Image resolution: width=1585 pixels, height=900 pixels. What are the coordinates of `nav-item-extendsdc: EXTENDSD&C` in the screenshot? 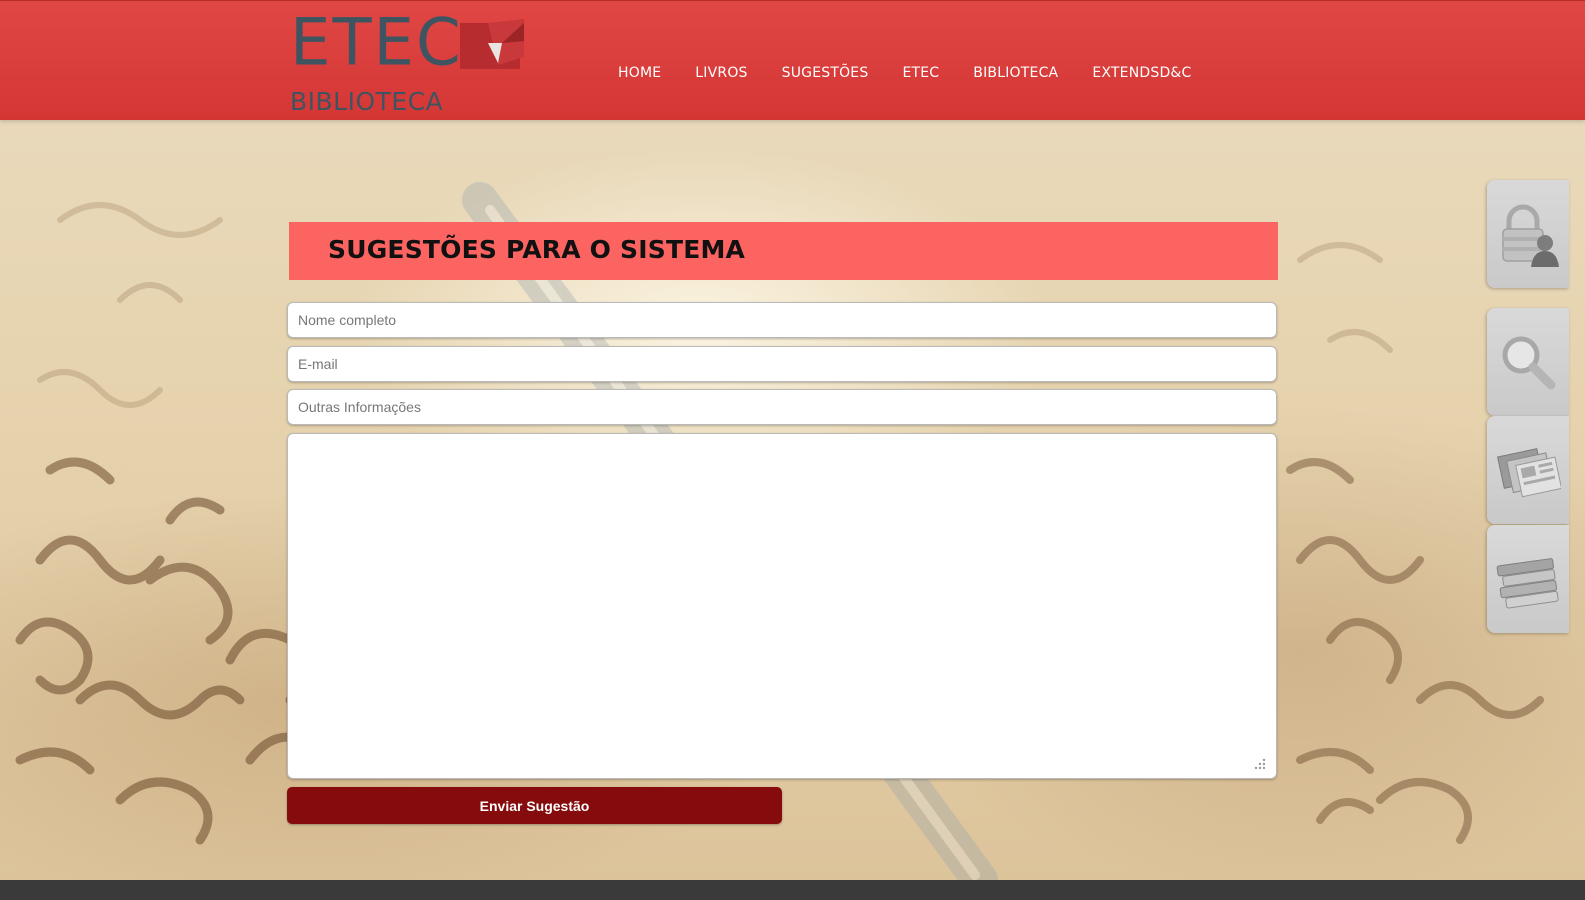 It's located at (1141, 73).